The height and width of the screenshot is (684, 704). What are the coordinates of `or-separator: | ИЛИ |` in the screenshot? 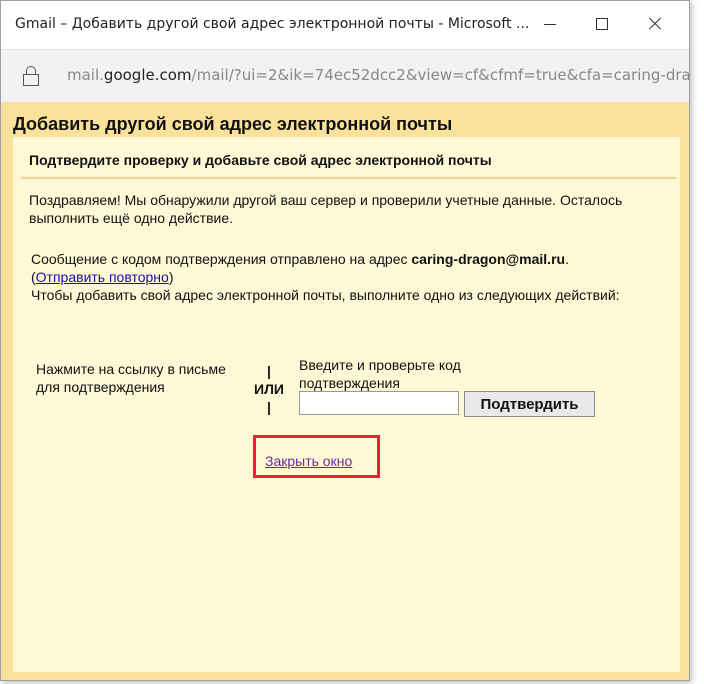 It's located at (269, 389).